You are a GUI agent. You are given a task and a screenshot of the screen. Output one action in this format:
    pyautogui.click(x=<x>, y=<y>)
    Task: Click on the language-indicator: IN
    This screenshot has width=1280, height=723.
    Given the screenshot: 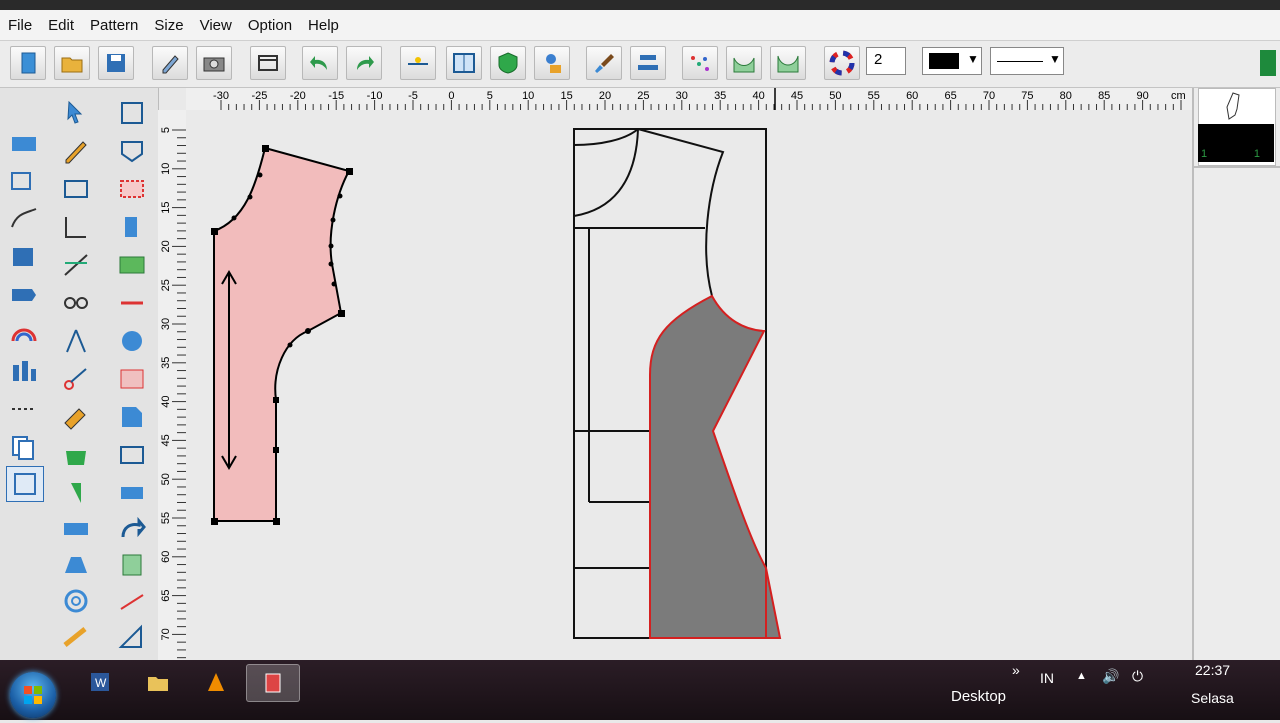 What is the action you would take?
    pyautogui.click(x=1047, y=678)
    